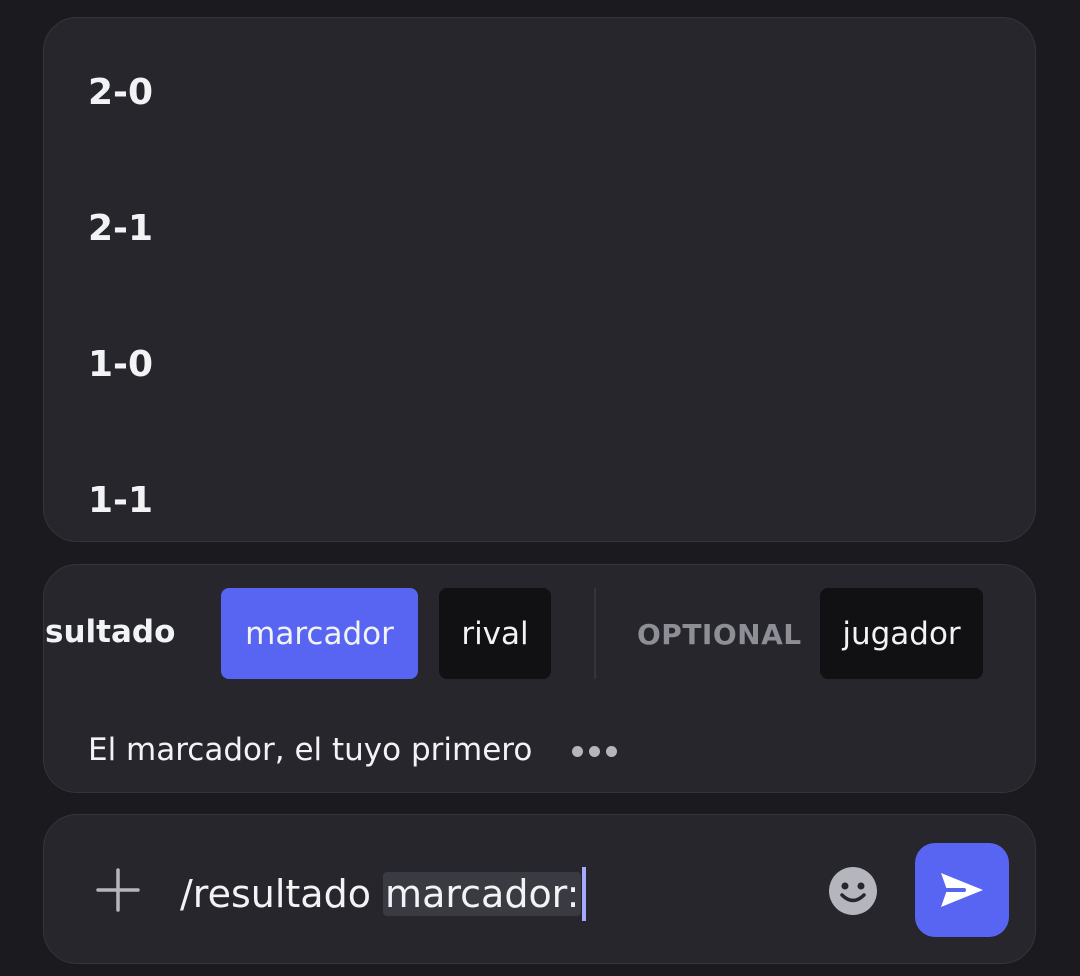 The height and width of the screenshot is (976, 1080). I want to click on emoji-icon, so click(853, 891).